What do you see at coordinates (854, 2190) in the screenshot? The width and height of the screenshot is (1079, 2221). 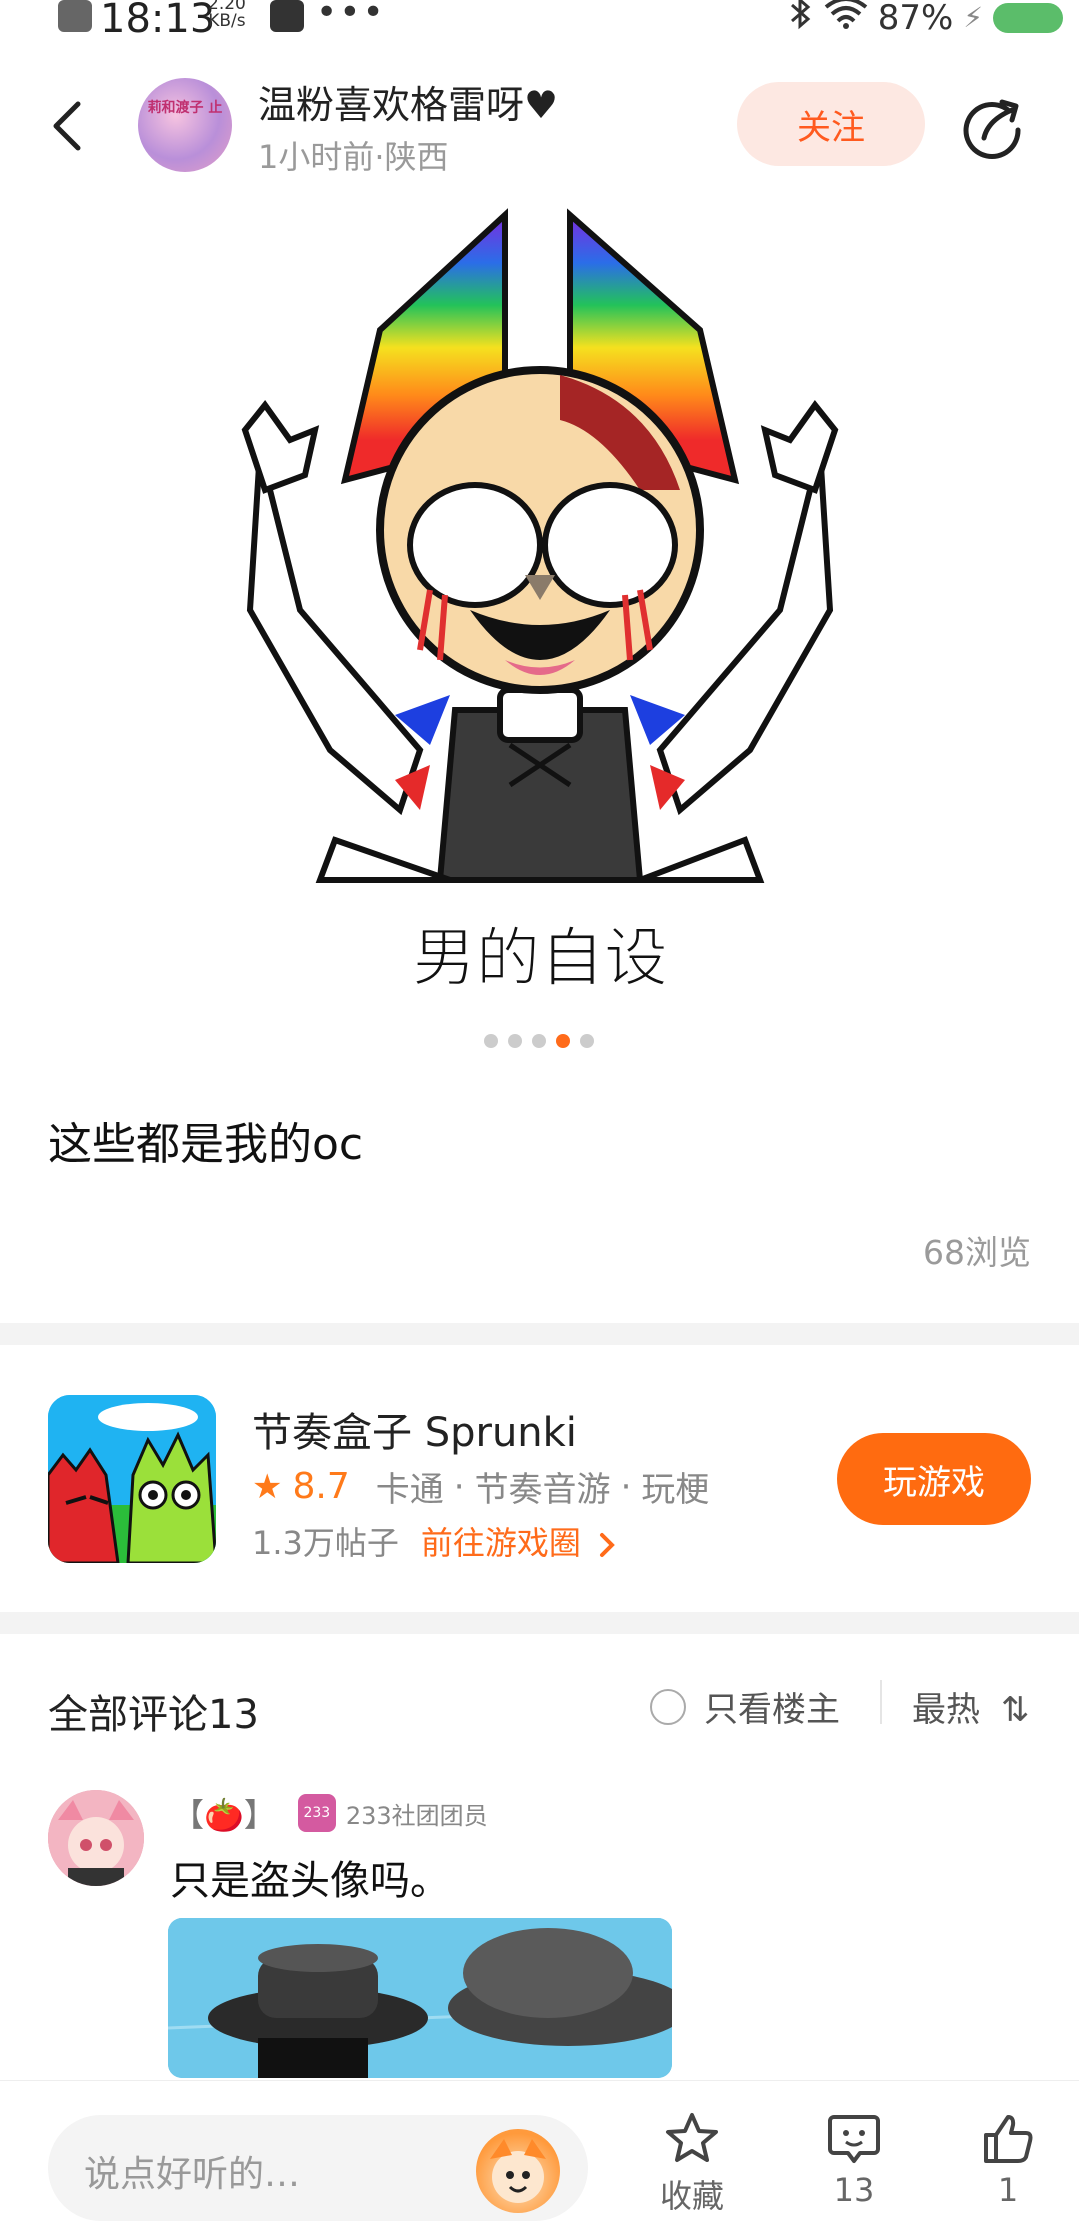 I see `comment-count: 13` at bounding box center [854, 2190].